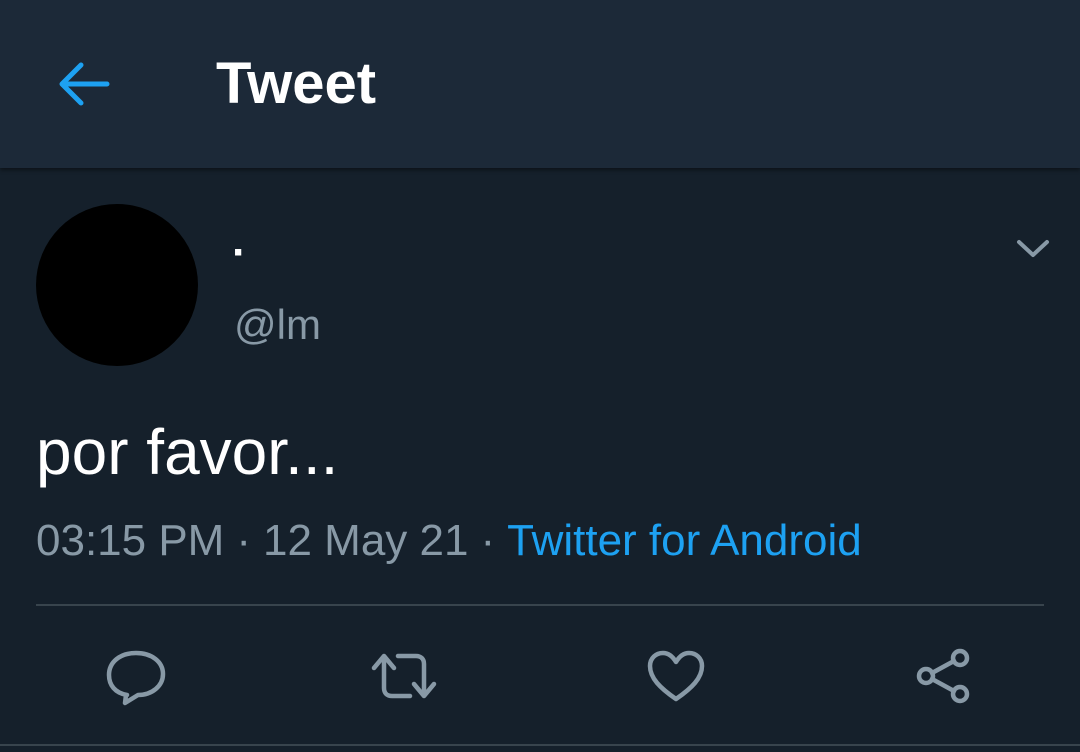 The image size is (1080, 752). What do you see at coordinates (130, 540) in the screenshot?
I see `tweet-time: 03:15 PM` at bounding box center [130, 540].